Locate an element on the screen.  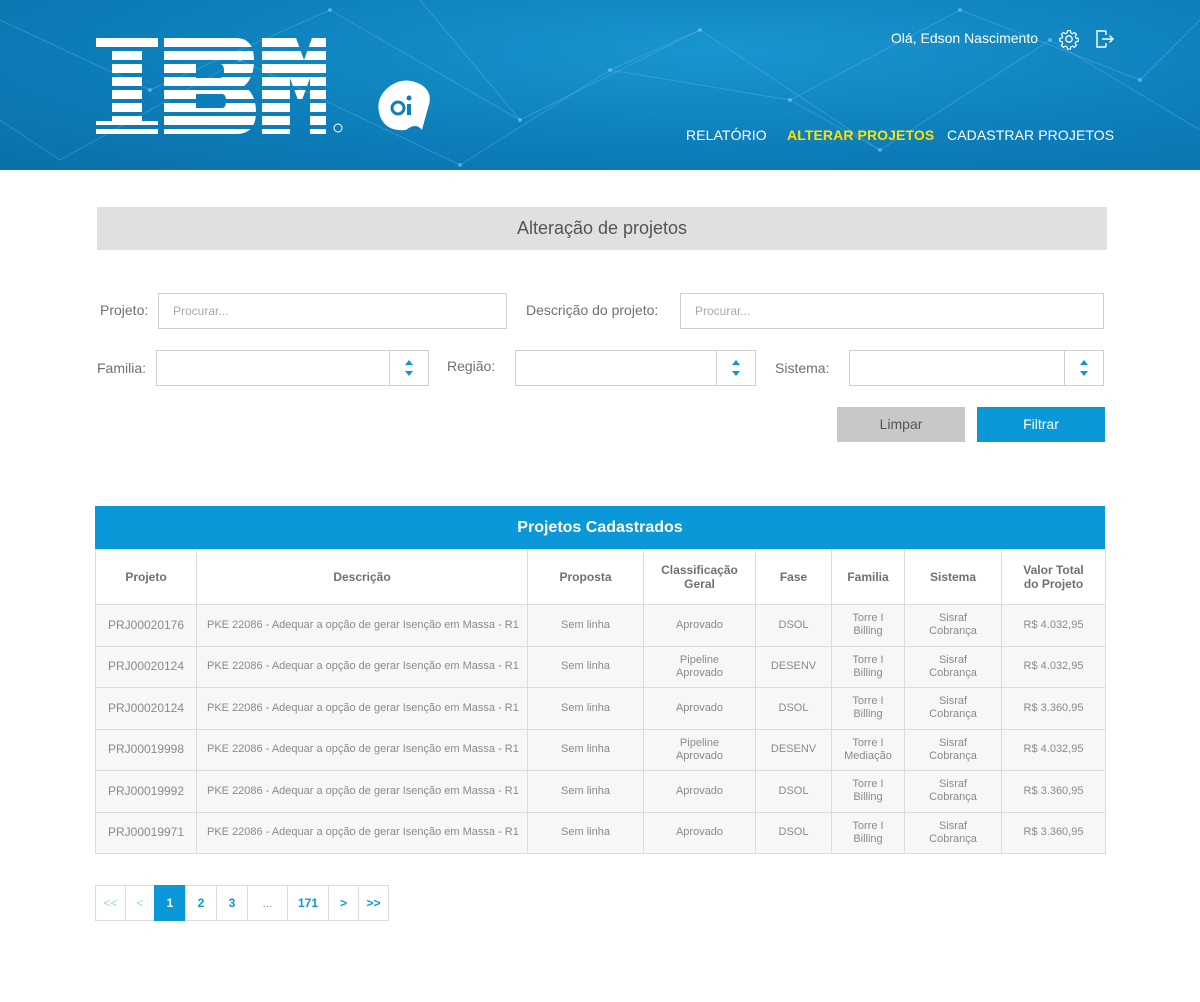
sistema-select is located at coordinates (976, 368).